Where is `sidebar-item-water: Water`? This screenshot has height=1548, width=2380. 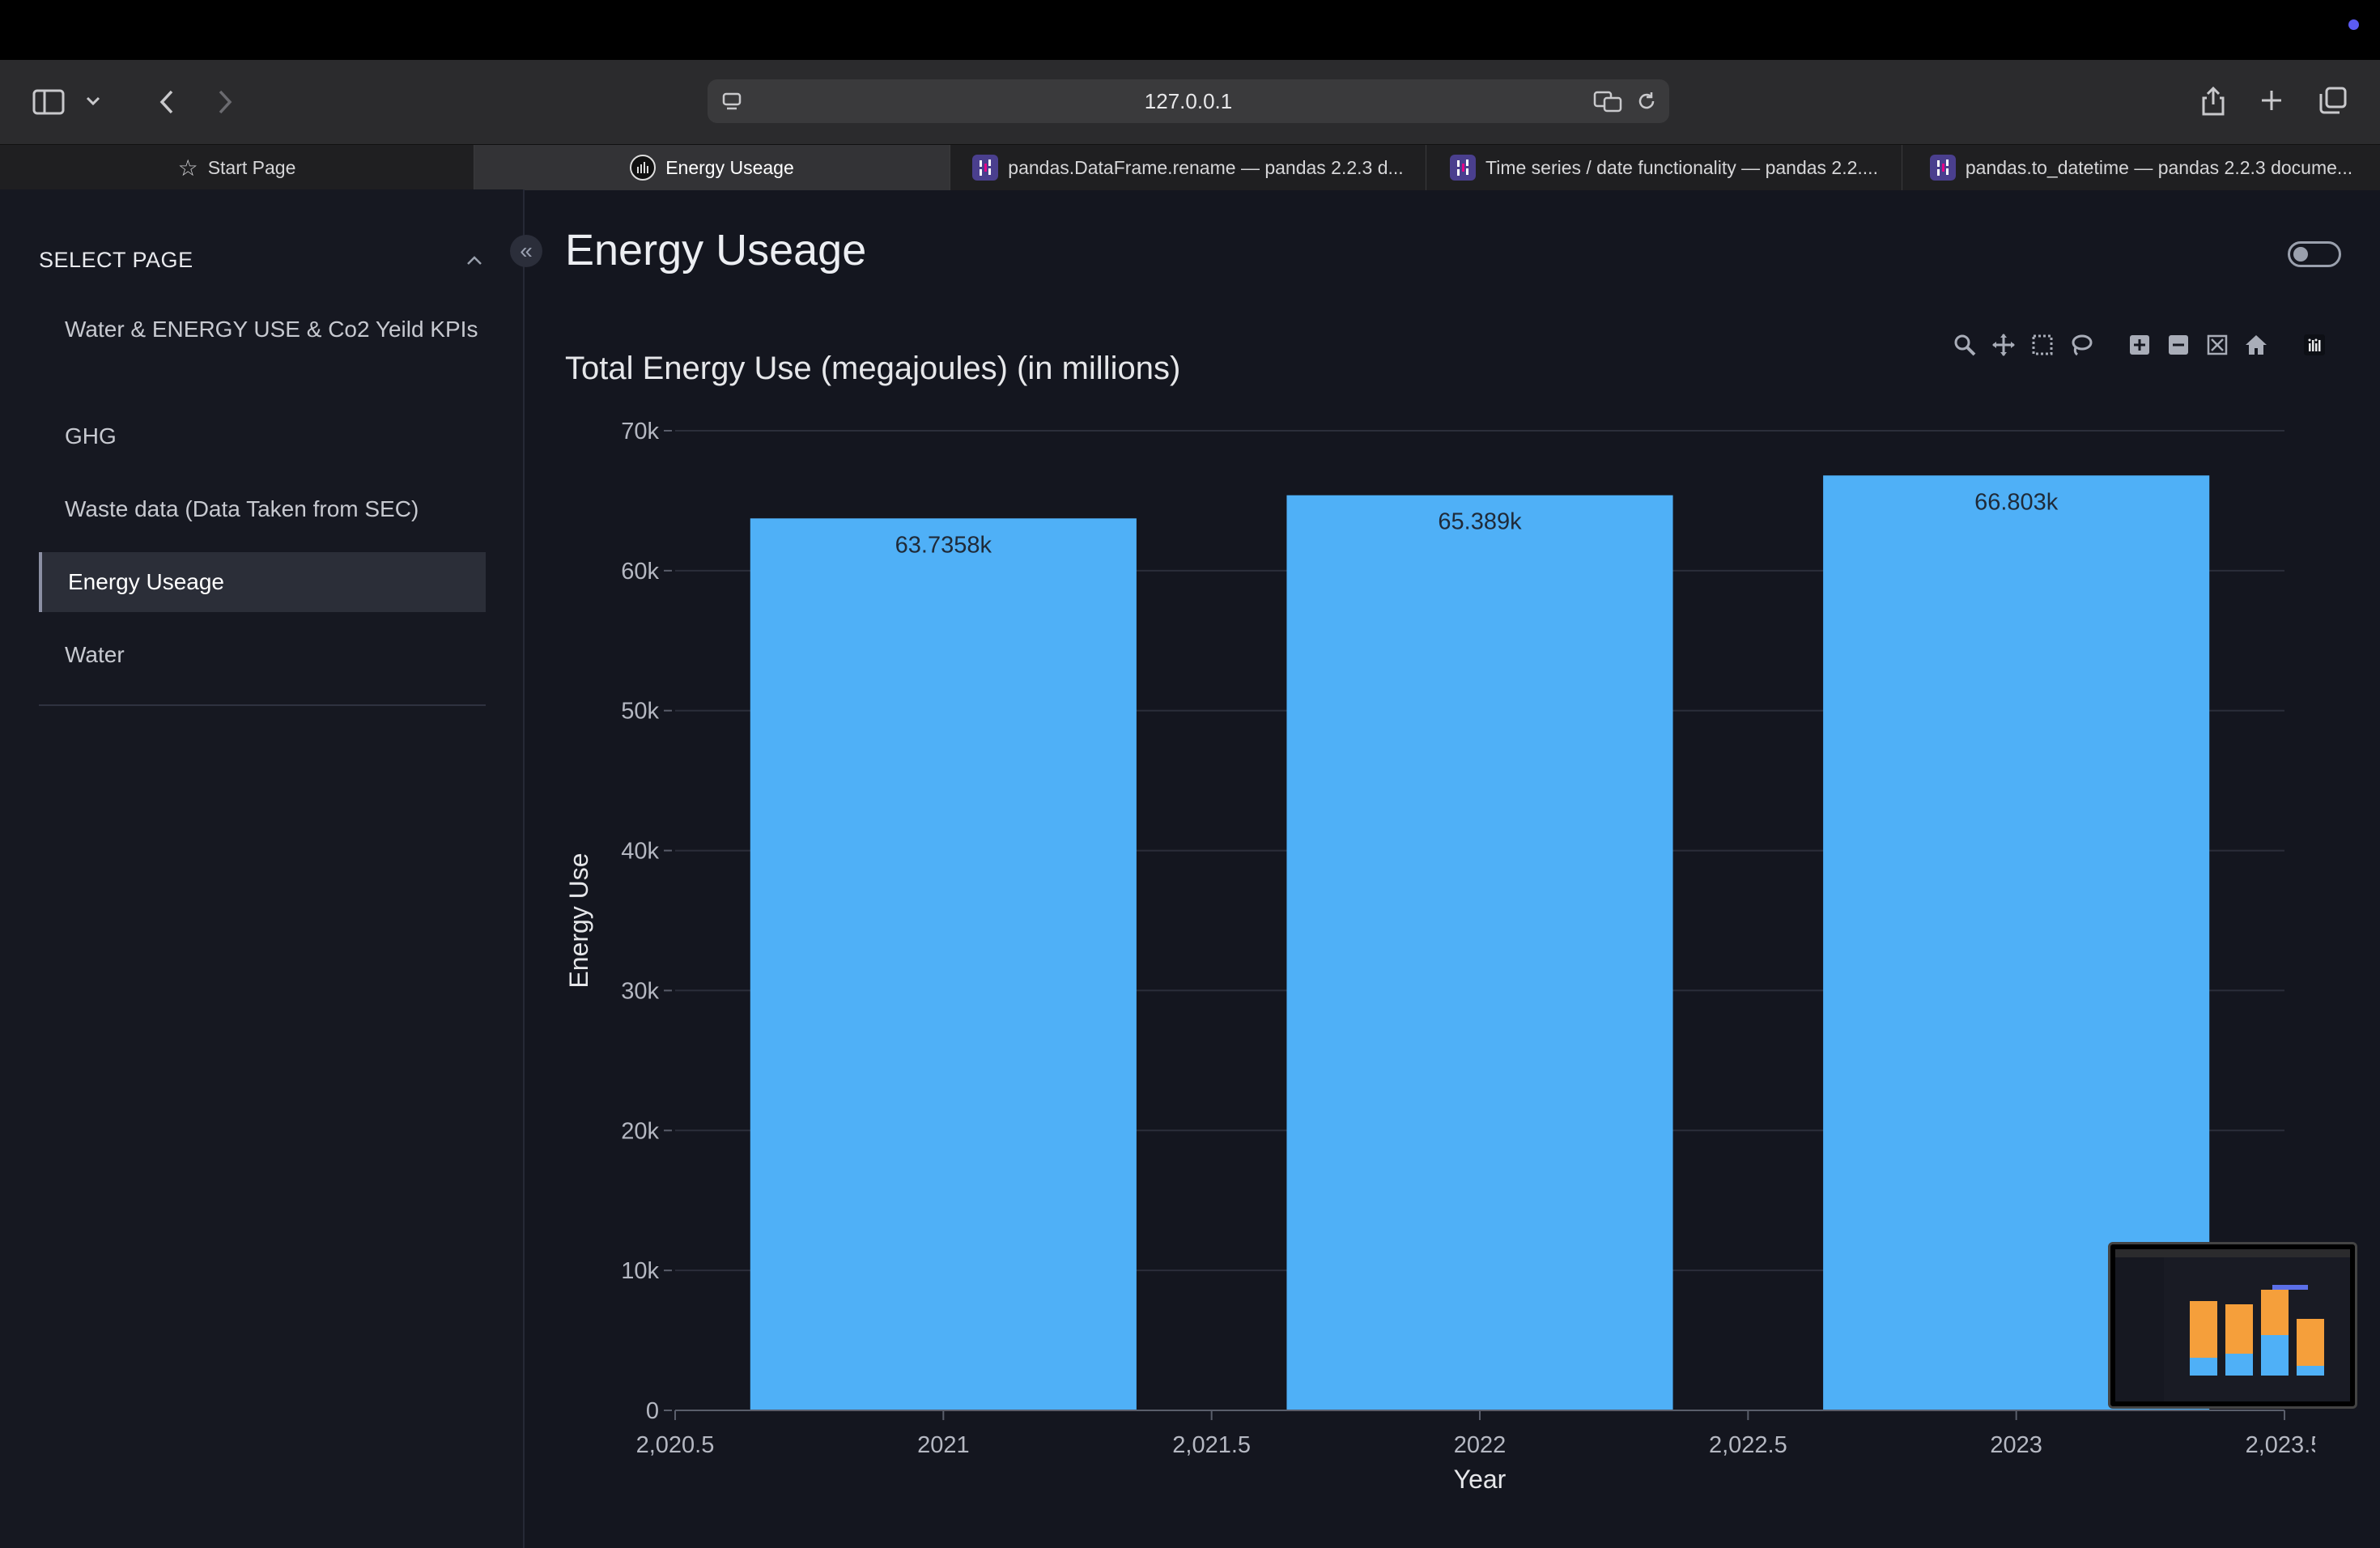 sidebar-item-water: Water is located at coordinates (262, 655).